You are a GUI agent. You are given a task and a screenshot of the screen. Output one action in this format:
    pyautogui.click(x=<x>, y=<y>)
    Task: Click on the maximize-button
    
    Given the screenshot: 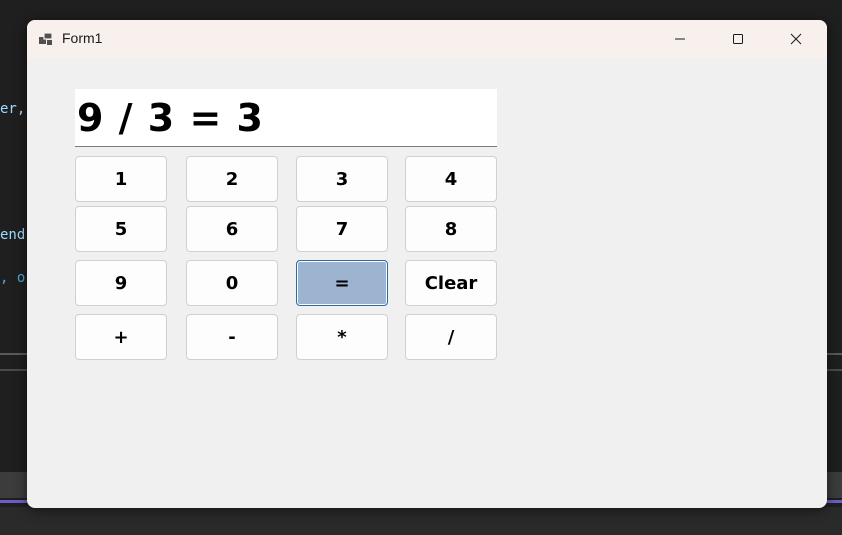 What is the action you would take?
    pyautogui.click(x=738, y=39)
    